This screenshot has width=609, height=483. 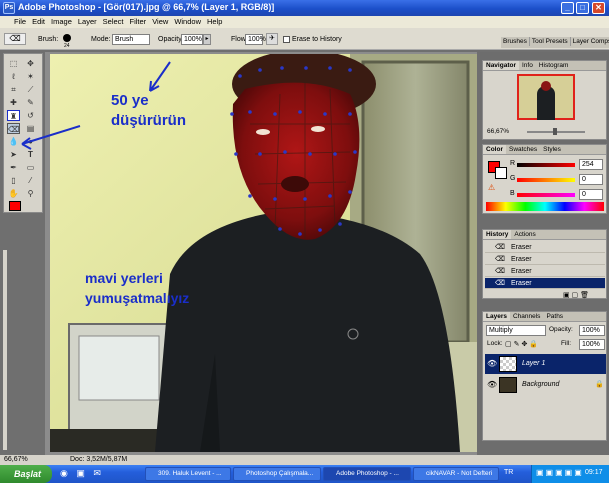 I want to click on navigator-thumbnail, so click(x=546, y=97).